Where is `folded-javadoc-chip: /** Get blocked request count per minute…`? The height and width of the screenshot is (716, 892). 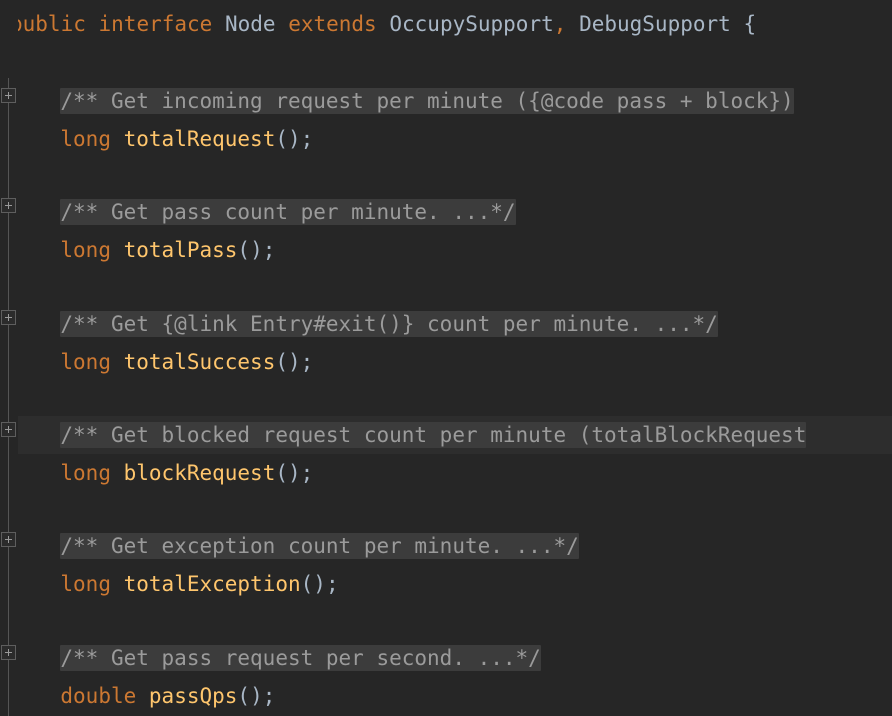
folded-javadoc-chip: /** Get blocked request count per minute… is located at coordinates (433, 435).